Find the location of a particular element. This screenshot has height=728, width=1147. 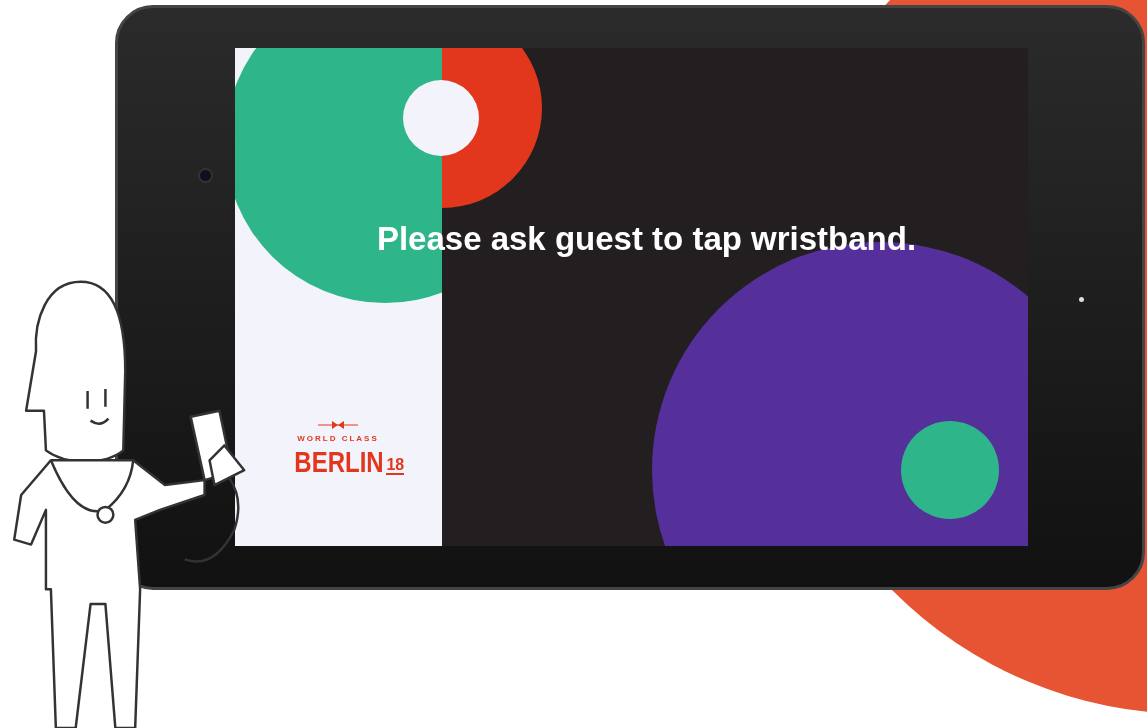

logo-year: 18 is located at coordinates (395, 466).